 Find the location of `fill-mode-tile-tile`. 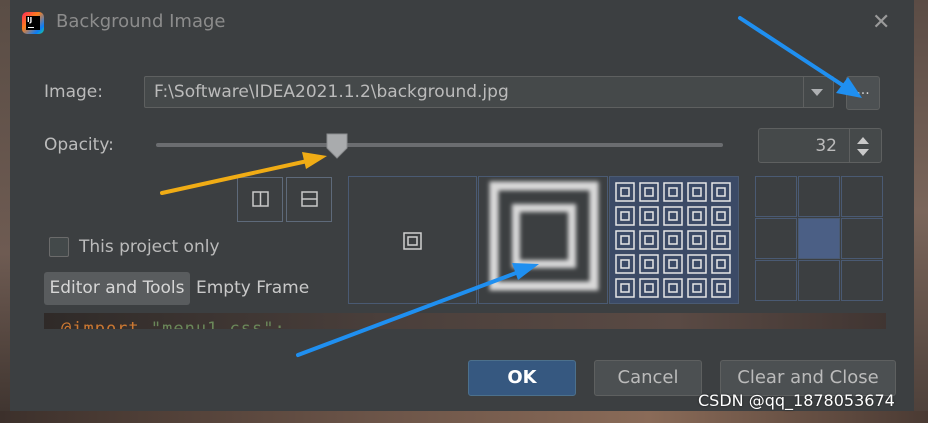

fill-mode-tile-tile is located at coordinates (674, 240).